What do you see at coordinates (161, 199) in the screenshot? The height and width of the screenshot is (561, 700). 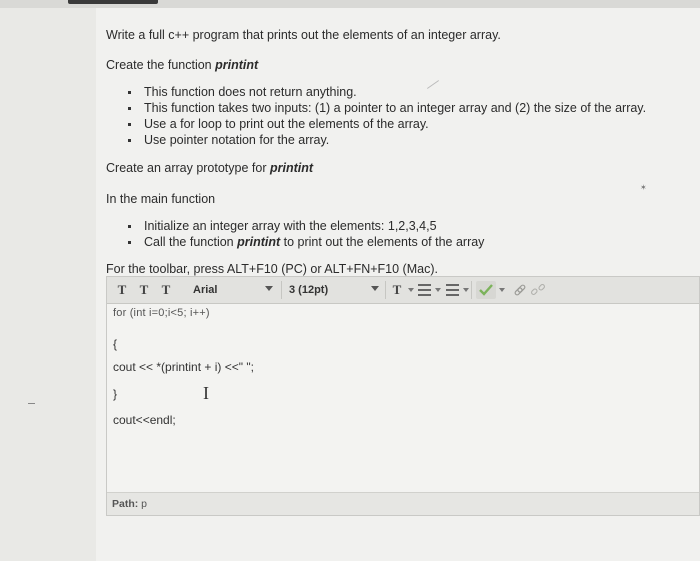 I see `main-heading: In the main function` at bounding box center [161, 199].